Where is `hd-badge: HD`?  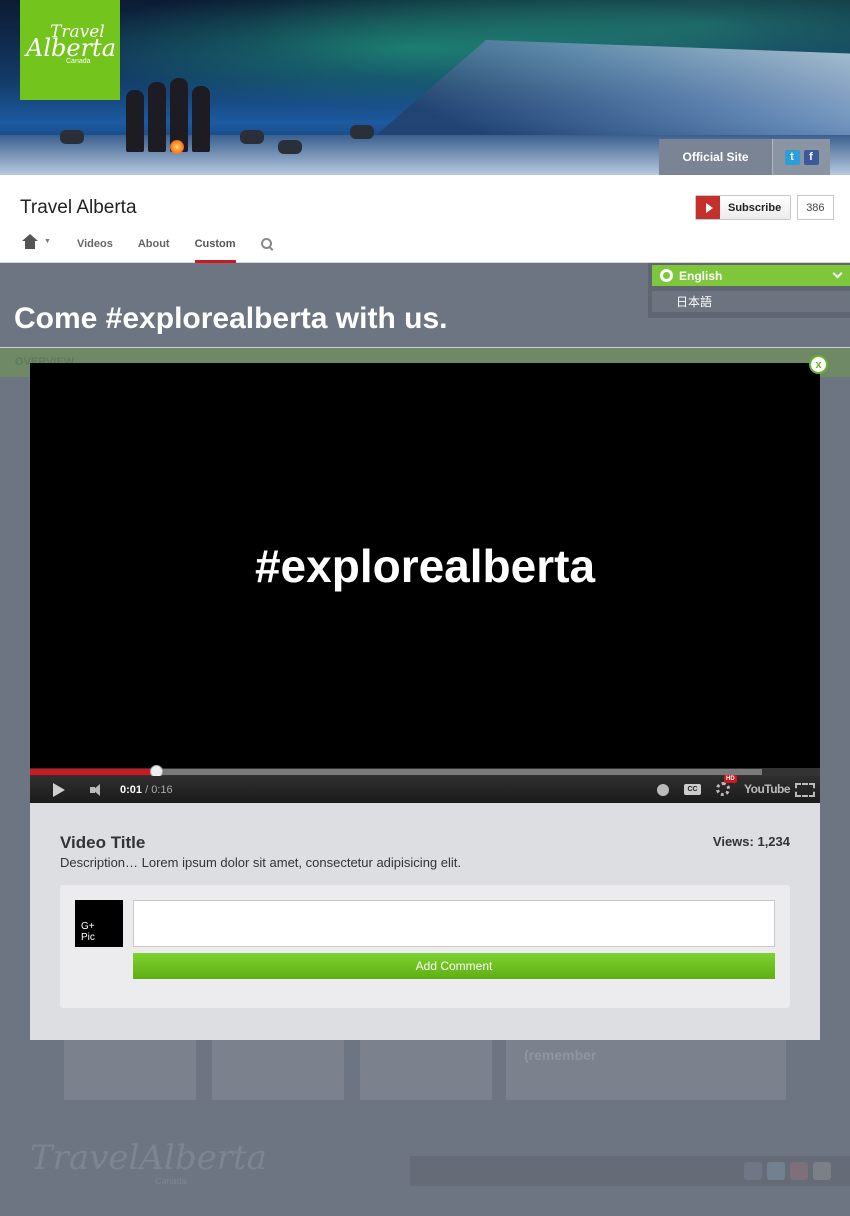
hd-badge: HD is located at coordinates (730, 779).